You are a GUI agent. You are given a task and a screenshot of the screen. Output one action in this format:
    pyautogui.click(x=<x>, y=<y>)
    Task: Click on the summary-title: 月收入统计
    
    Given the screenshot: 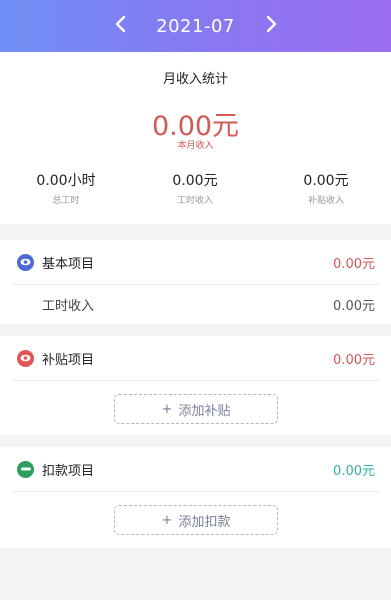 What is the action you would take?
    pyautogui.click(x=195, y=79)
    